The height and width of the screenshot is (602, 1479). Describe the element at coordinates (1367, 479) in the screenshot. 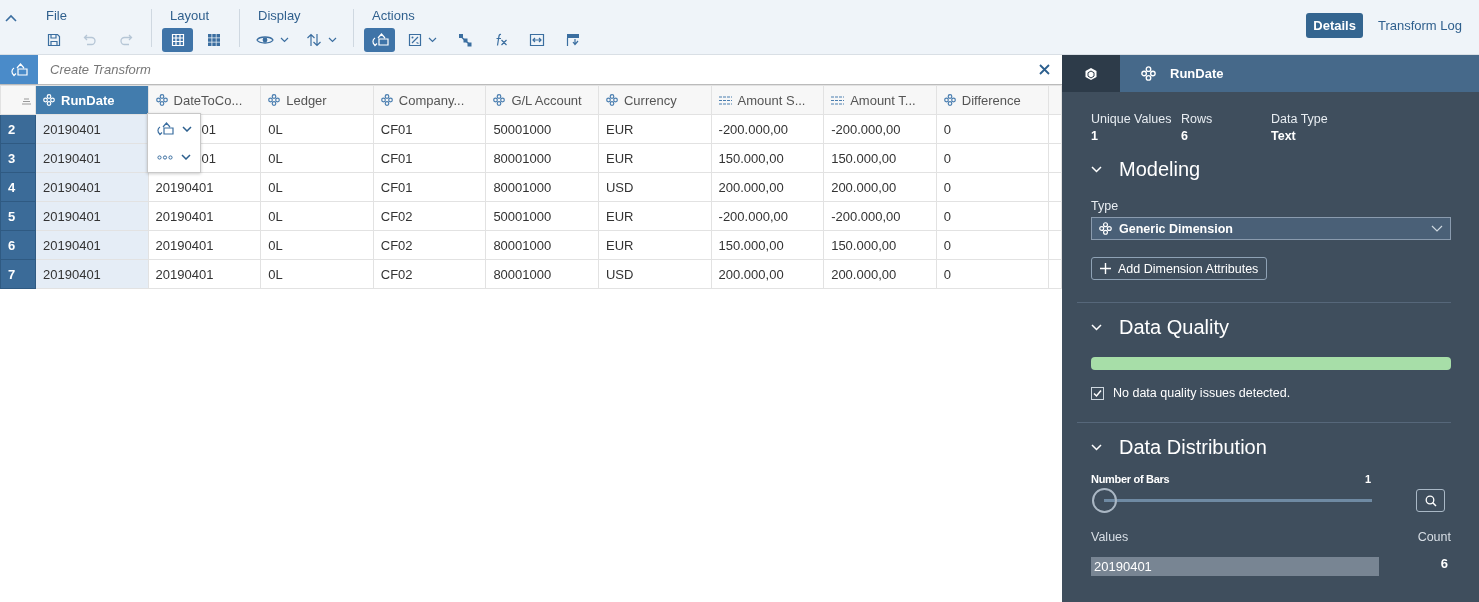

I see `slider-value: 1` at that location.